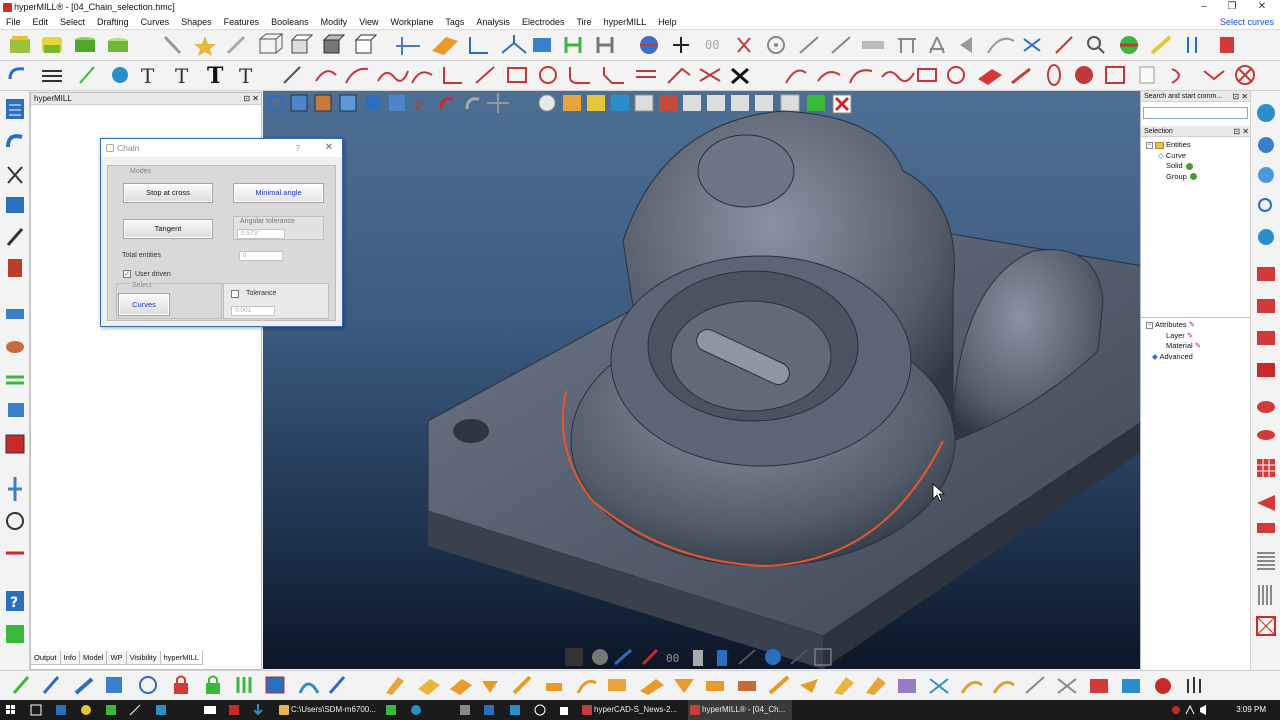 This screenshot has height=720, width=1280. What do you see at coordinates (672, 658) in the screenshot?
I see `dim2-icon: 00` at bounding box center [672, 658].